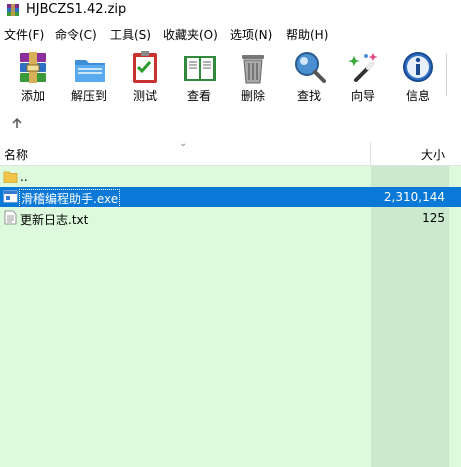 This screenshot has height=467, width=461. I want to click on view-book-icon, so click(200, 68).